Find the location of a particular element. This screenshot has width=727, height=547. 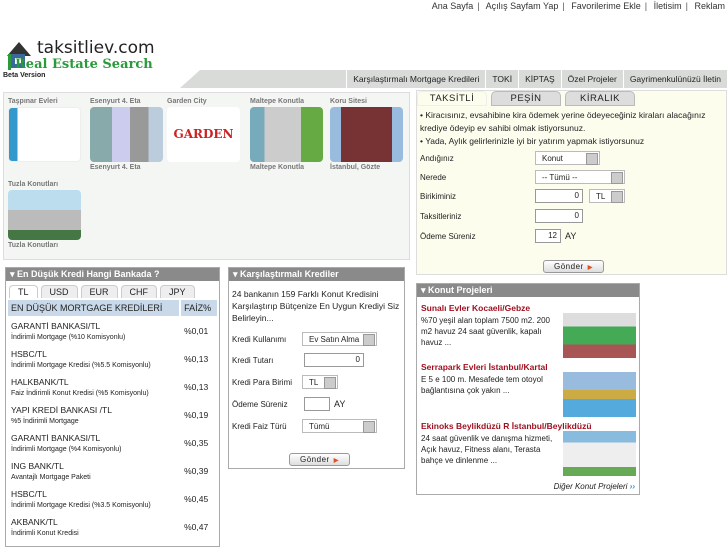

bank-name: YAPI KREDİ BANKASI /TL is located at coordinates (61, 410).